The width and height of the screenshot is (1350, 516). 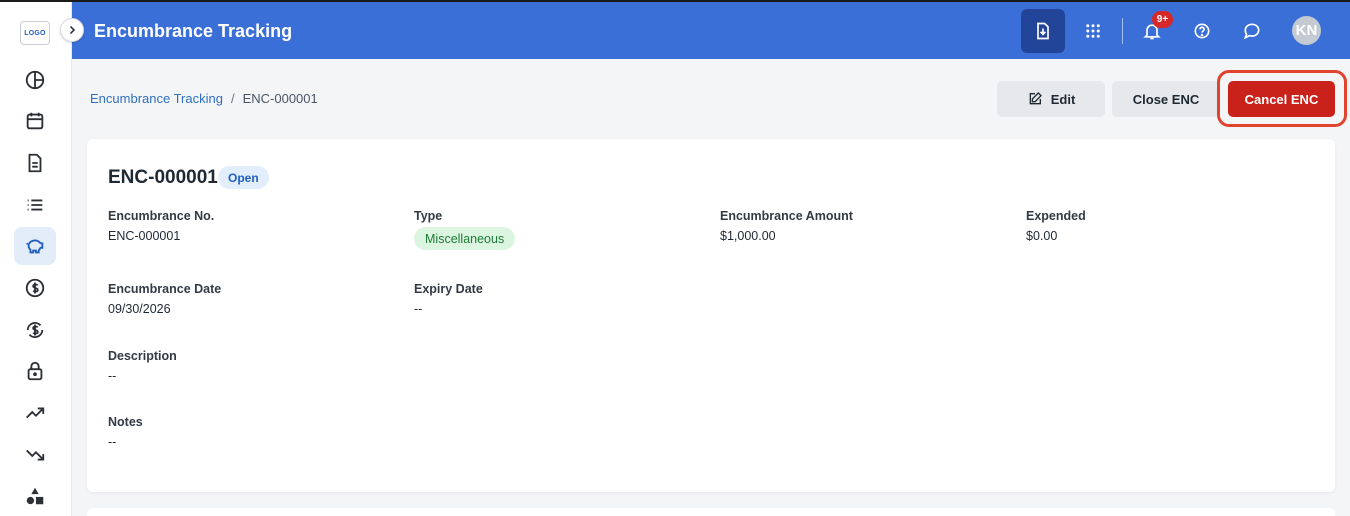 I want to click on shapes-icon, so click(x=35, y=496).